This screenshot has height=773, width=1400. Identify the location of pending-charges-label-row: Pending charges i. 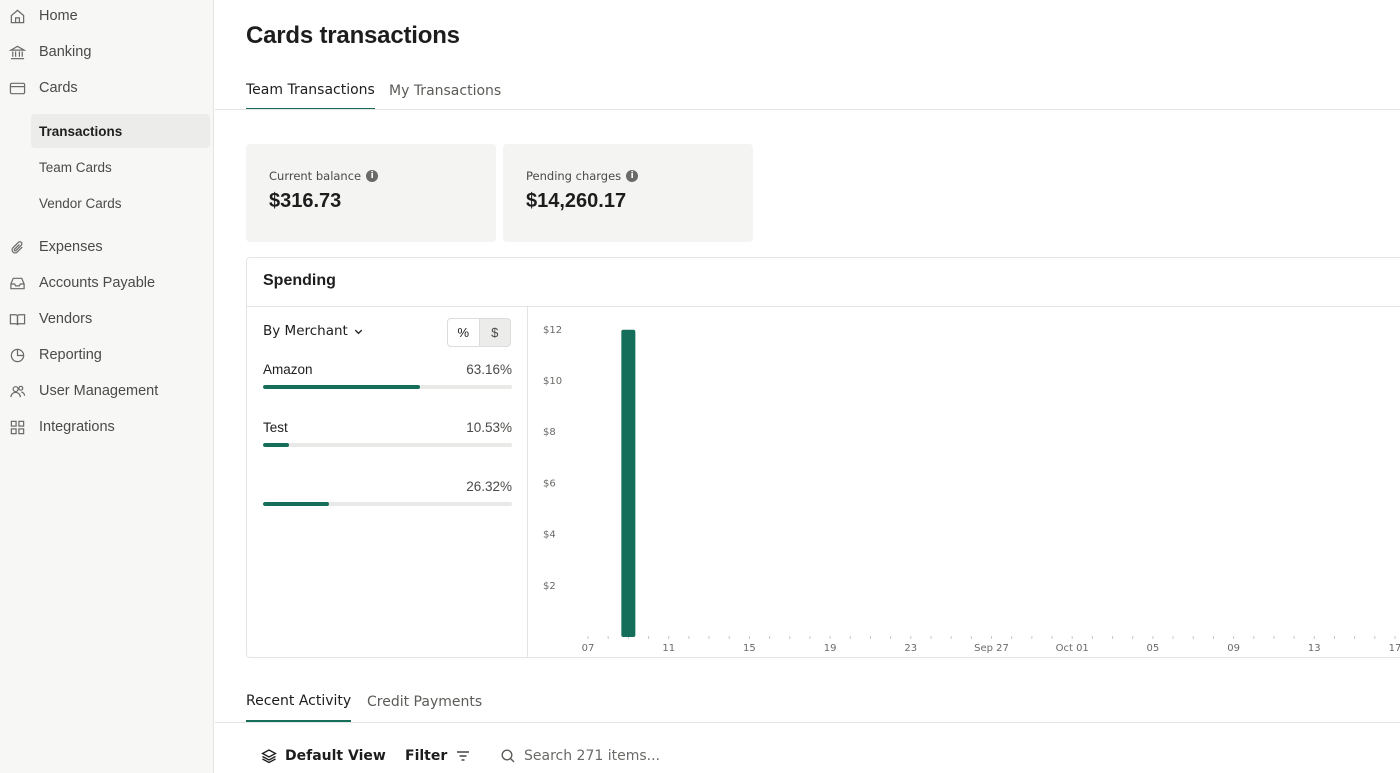
(582, 176).